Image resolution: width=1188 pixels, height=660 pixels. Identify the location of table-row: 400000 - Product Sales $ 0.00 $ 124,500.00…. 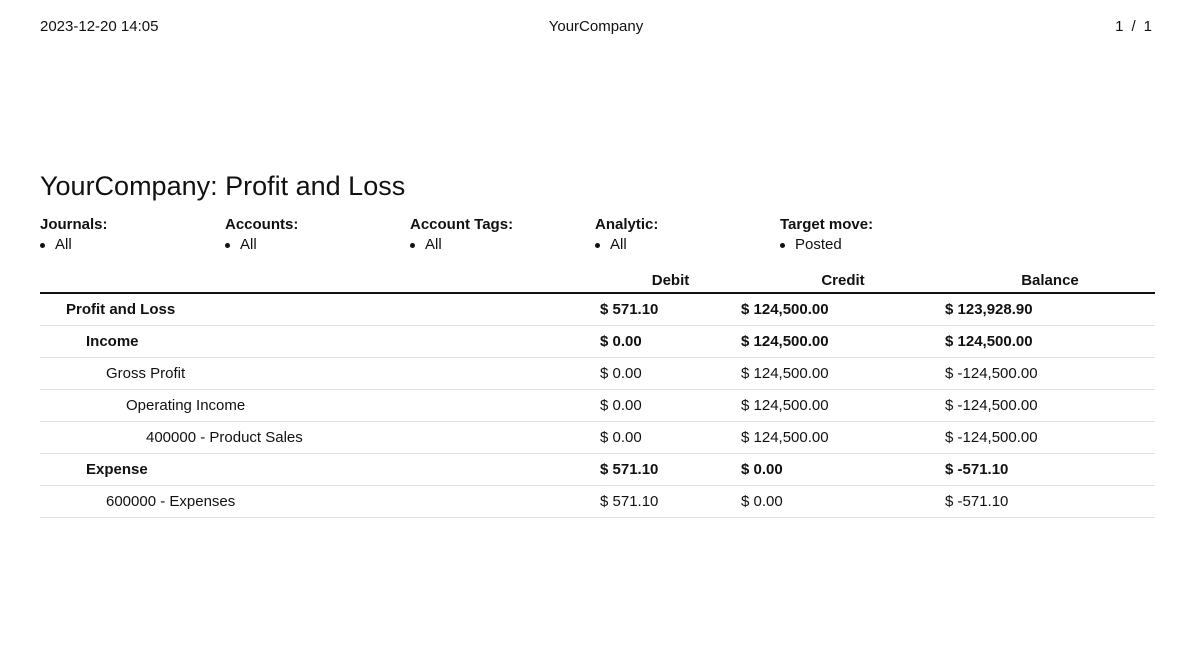
(597, 437).